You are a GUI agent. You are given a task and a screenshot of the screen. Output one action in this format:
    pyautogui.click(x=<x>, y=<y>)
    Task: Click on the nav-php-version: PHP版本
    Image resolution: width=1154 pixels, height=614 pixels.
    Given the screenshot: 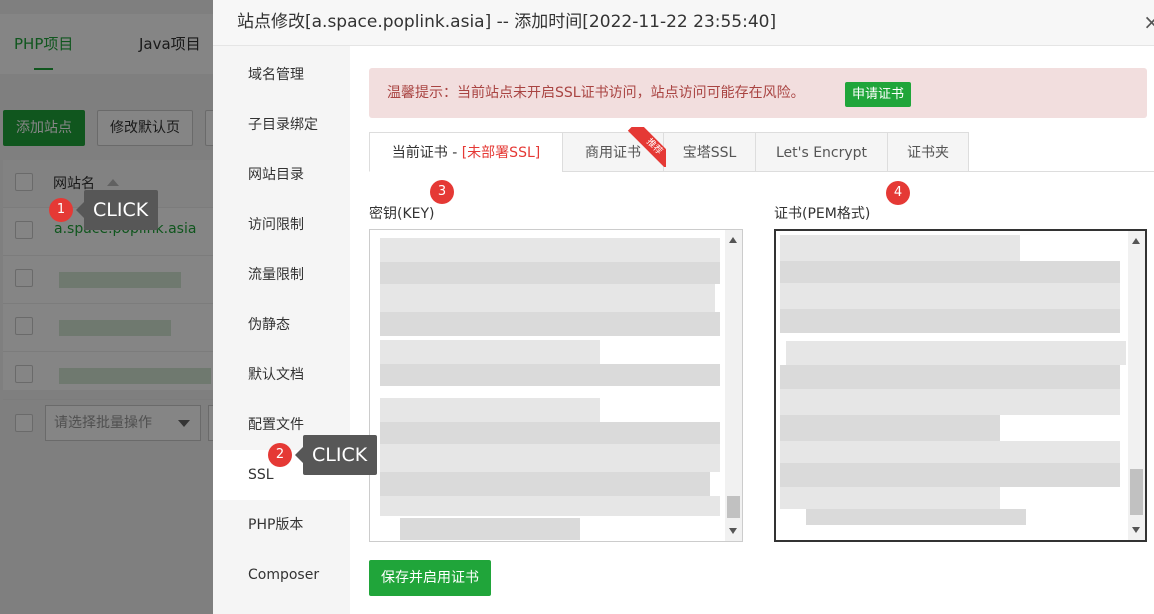 What is the action you would take?
    pyautogui.click(x=281, y=525)
    